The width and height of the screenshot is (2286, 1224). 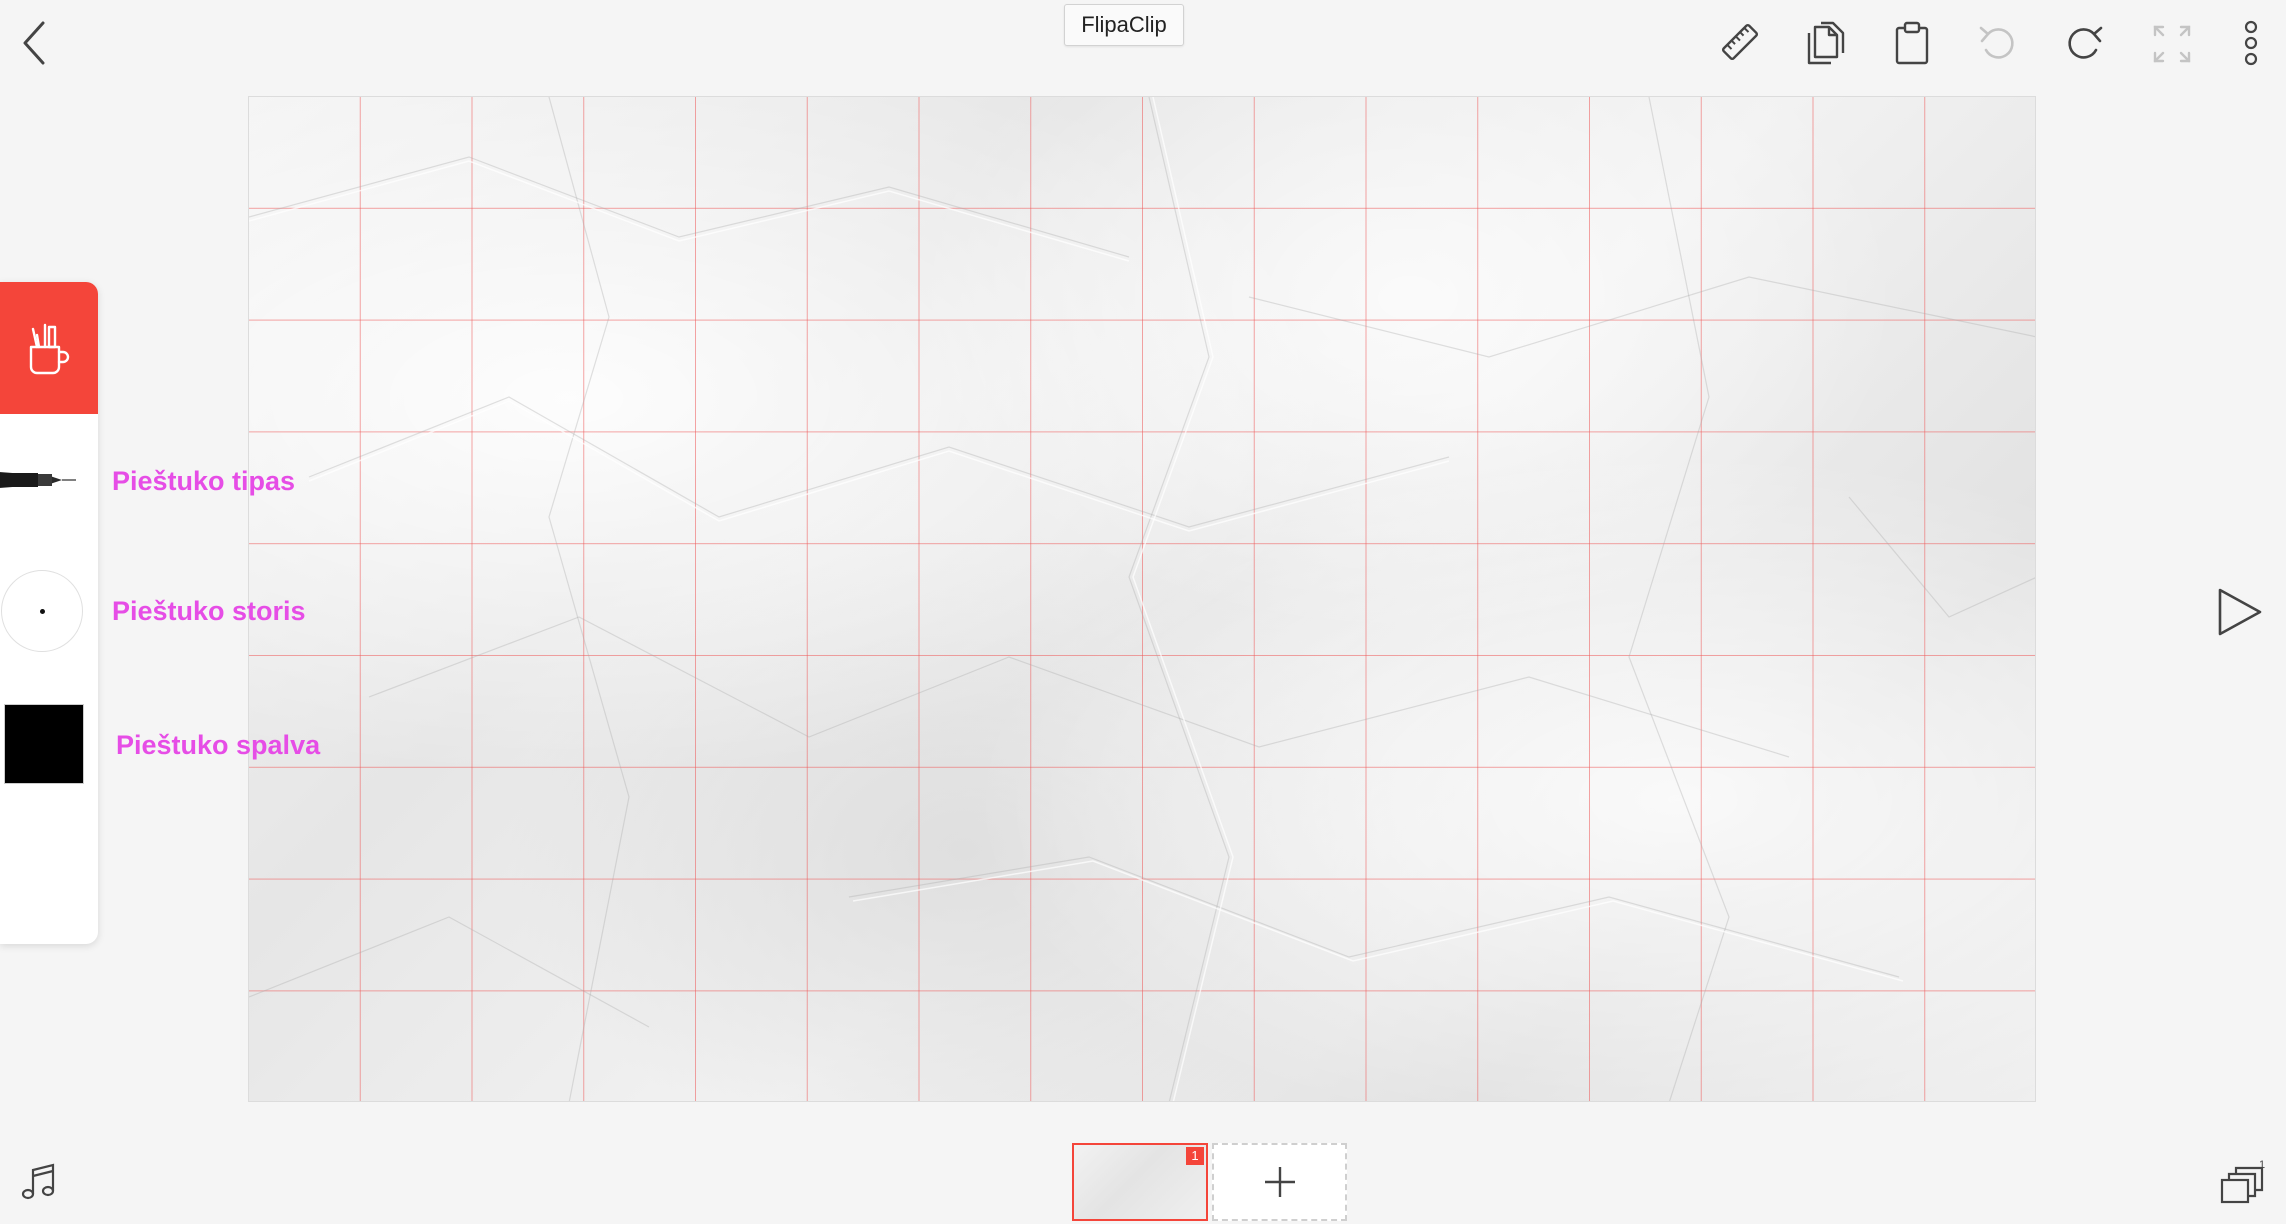 I want to click on redo-icon, so click(x=2085, y=42).